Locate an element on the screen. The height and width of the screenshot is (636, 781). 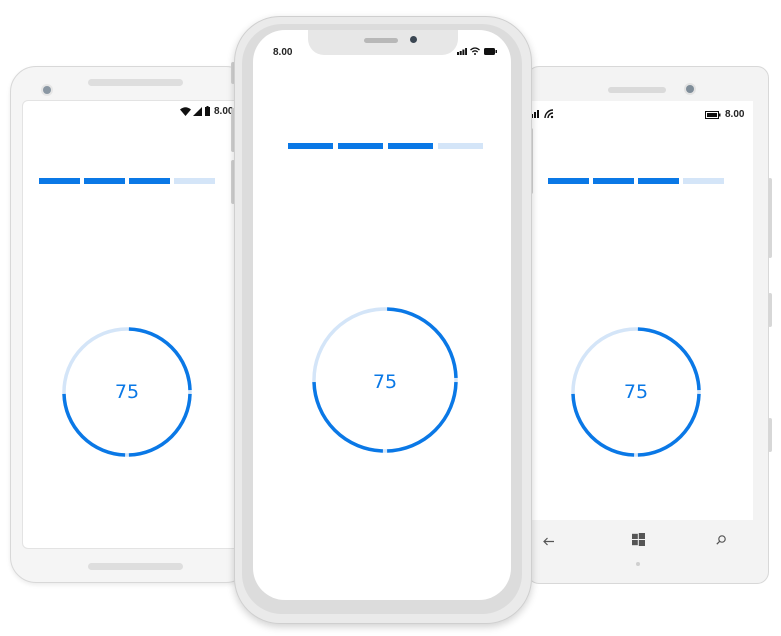
windows-speaker is located at coordinates (637, 90).